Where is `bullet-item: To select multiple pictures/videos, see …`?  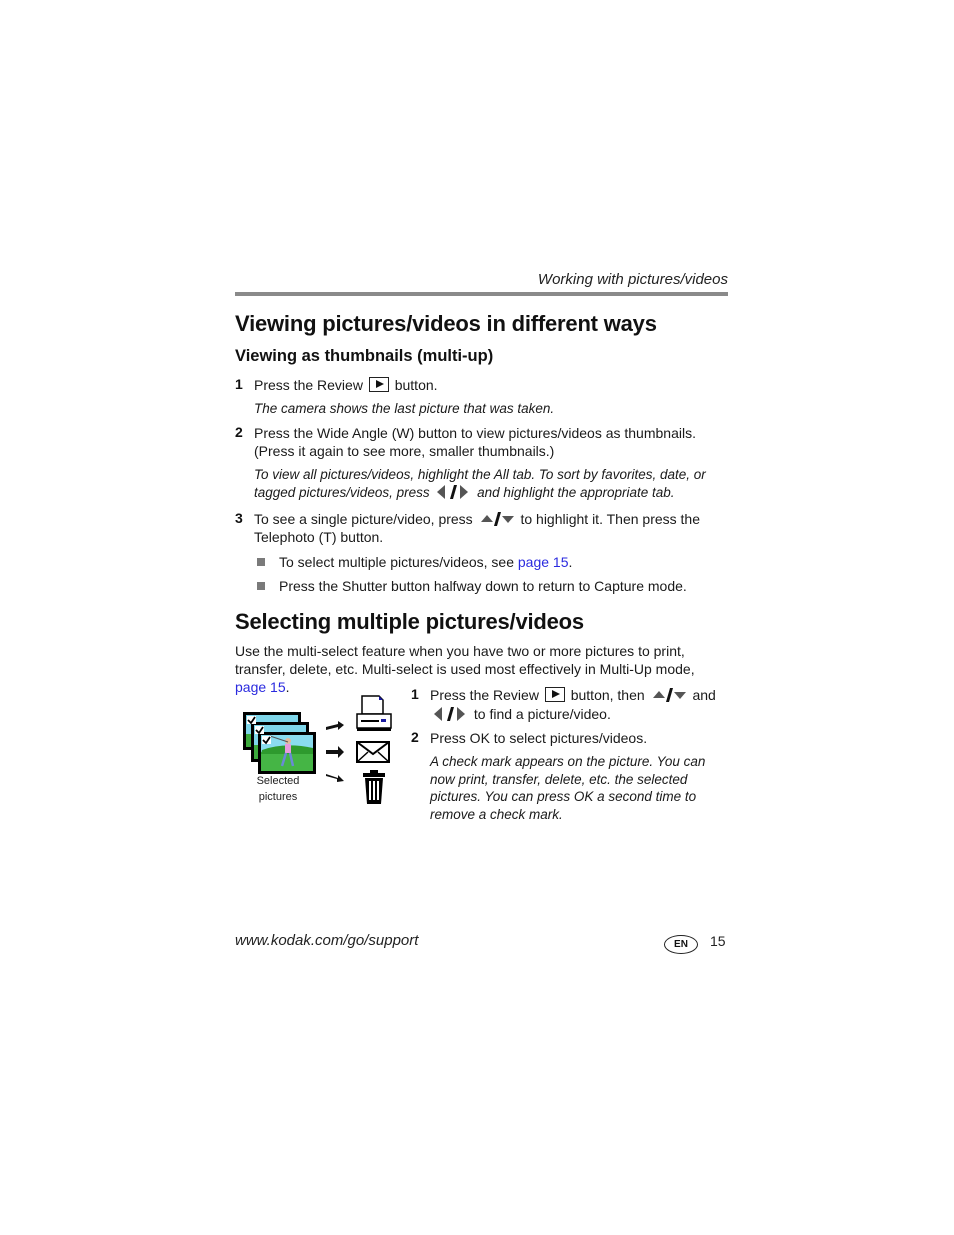 bullet-item: To select multiple pictures/videos, see … is located at coordinates (481, 565).